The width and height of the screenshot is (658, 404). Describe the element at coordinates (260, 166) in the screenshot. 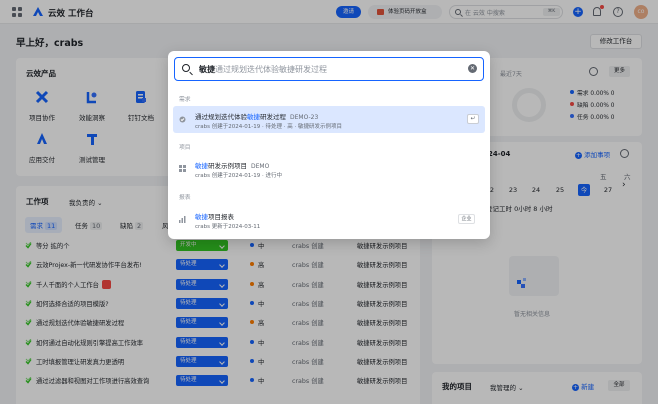

I see `result-code: DEMO` at that location.